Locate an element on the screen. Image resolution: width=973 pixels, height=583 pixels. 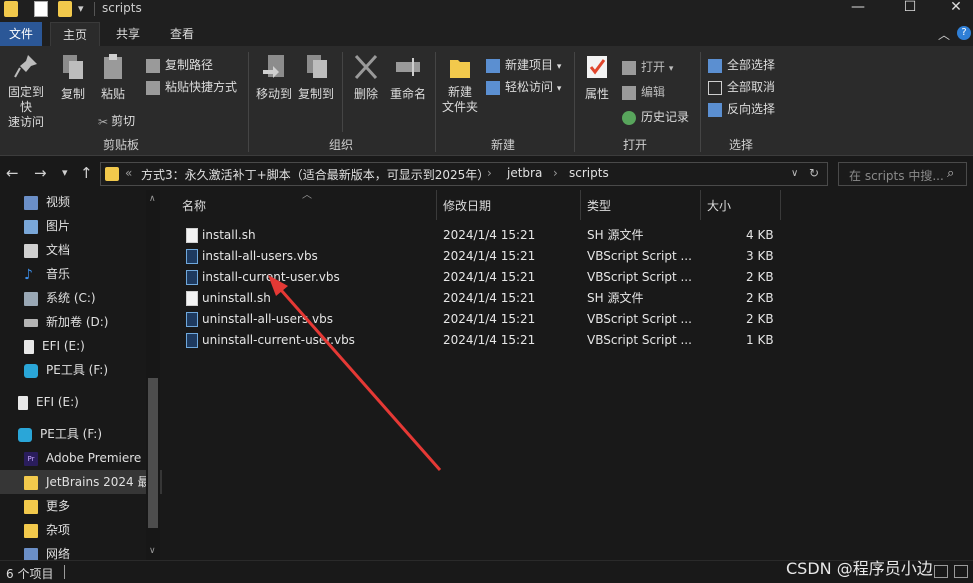
network-icon is located at coordinates (31, 553).